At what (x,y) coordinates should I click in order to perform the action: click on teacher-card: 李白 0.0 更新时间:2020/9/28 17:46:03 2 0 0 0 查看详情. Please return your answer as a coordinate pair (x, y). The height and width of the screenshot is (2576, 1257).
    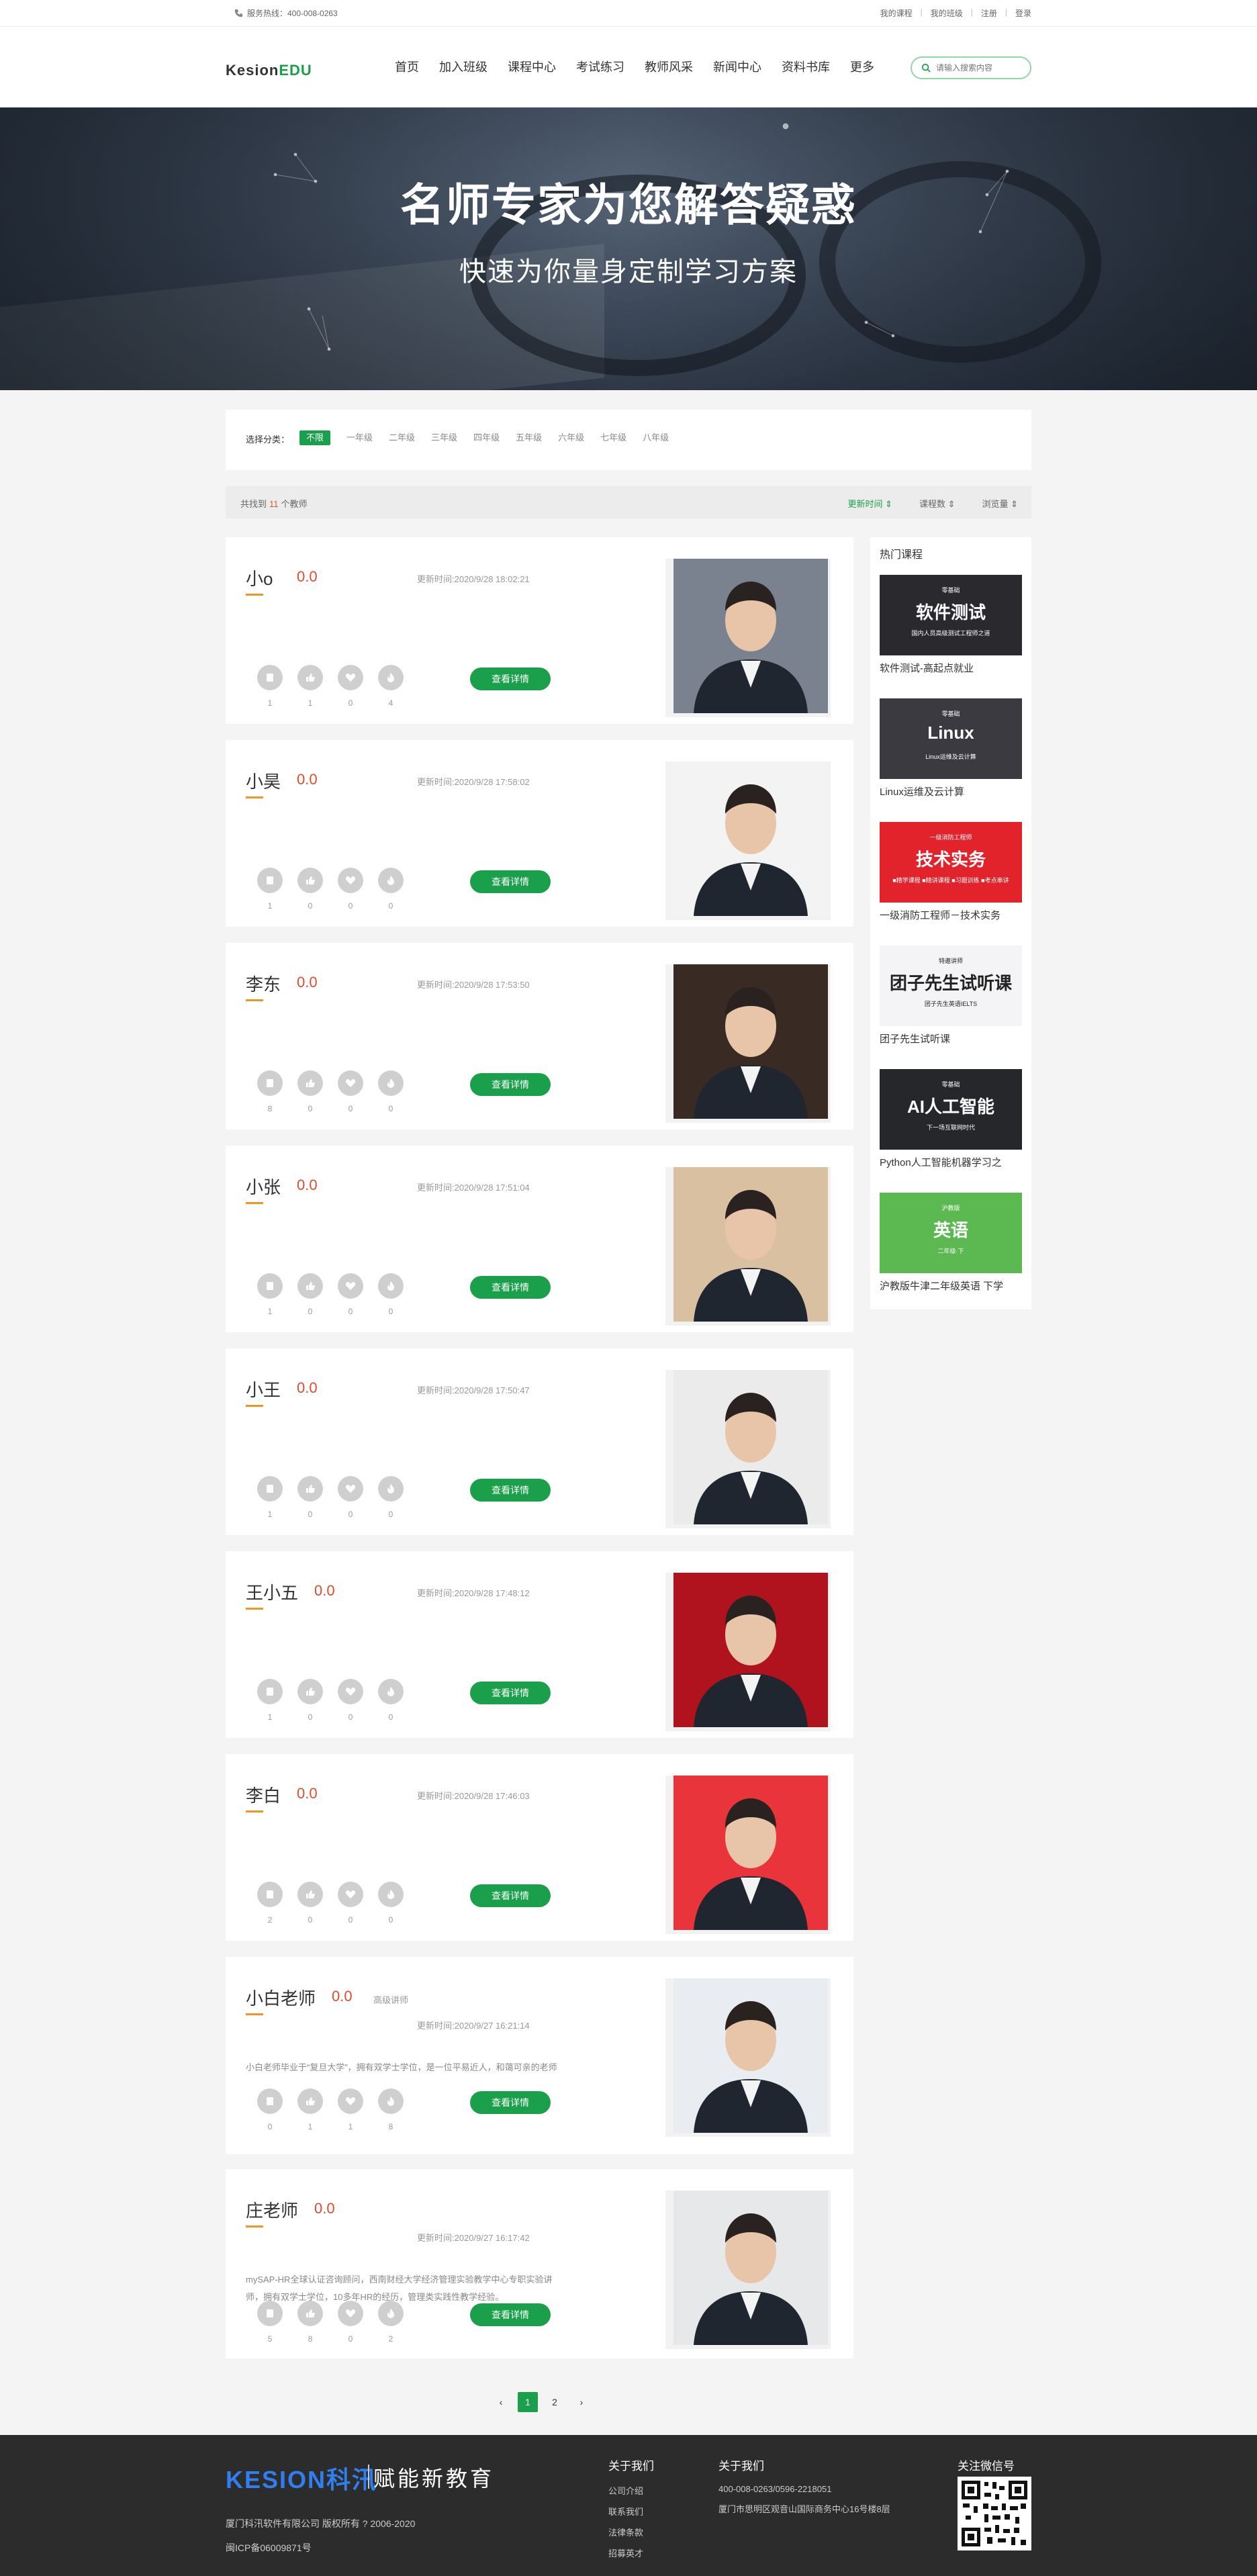
    Looking at the image, I should click on (539, 1847).